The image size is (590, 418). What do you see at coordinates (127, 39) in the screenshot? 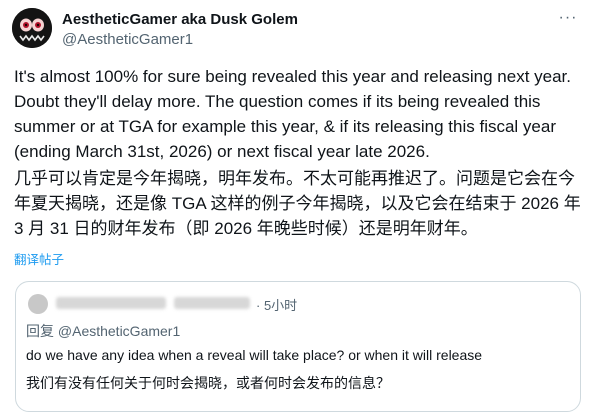
I see `author-handle: @AestheticGamer1` at bounding box center [127, 39].